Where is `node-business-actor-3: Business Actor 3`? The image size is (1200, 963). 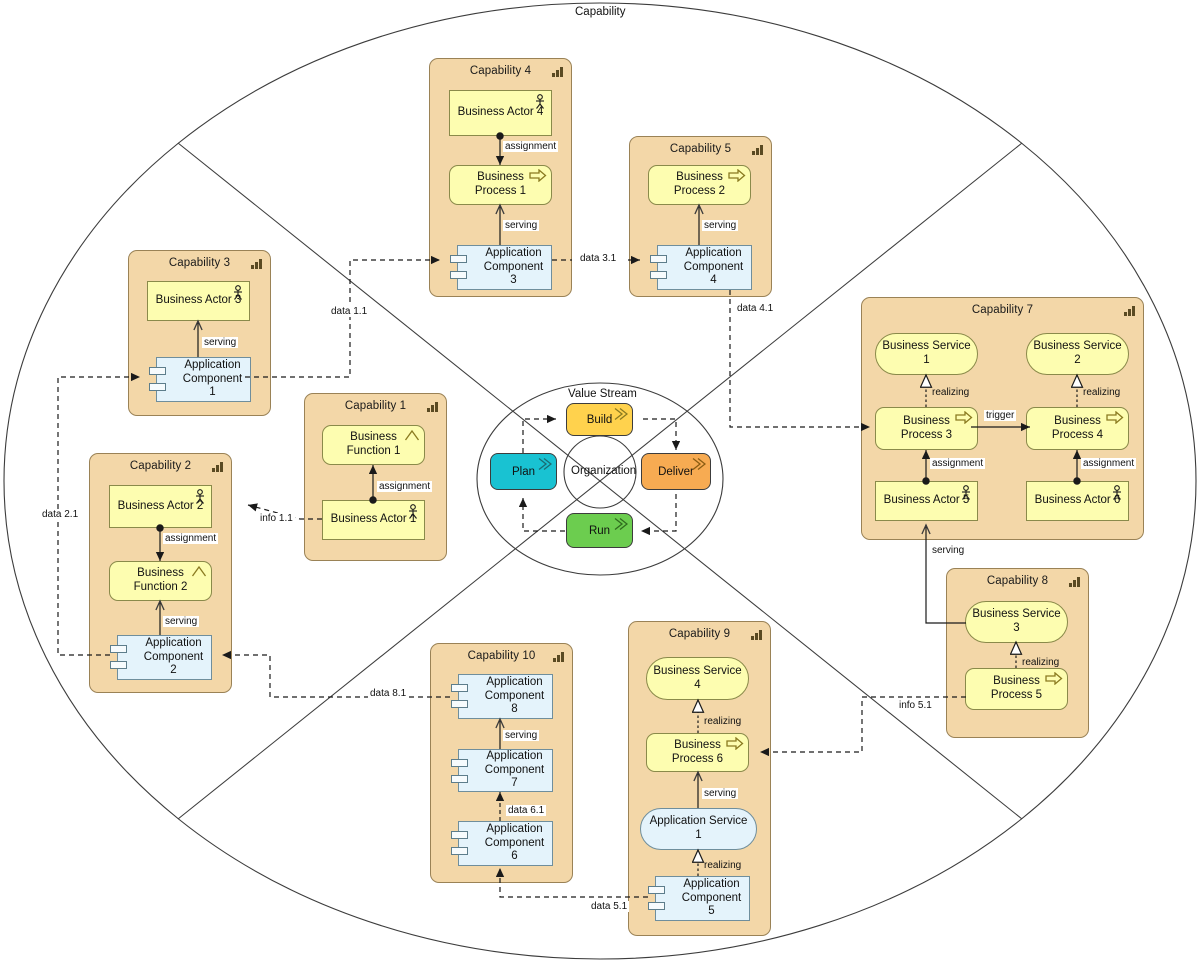 node-business-actor-3: Business Actor 3 is located at coordinates (198, 301).